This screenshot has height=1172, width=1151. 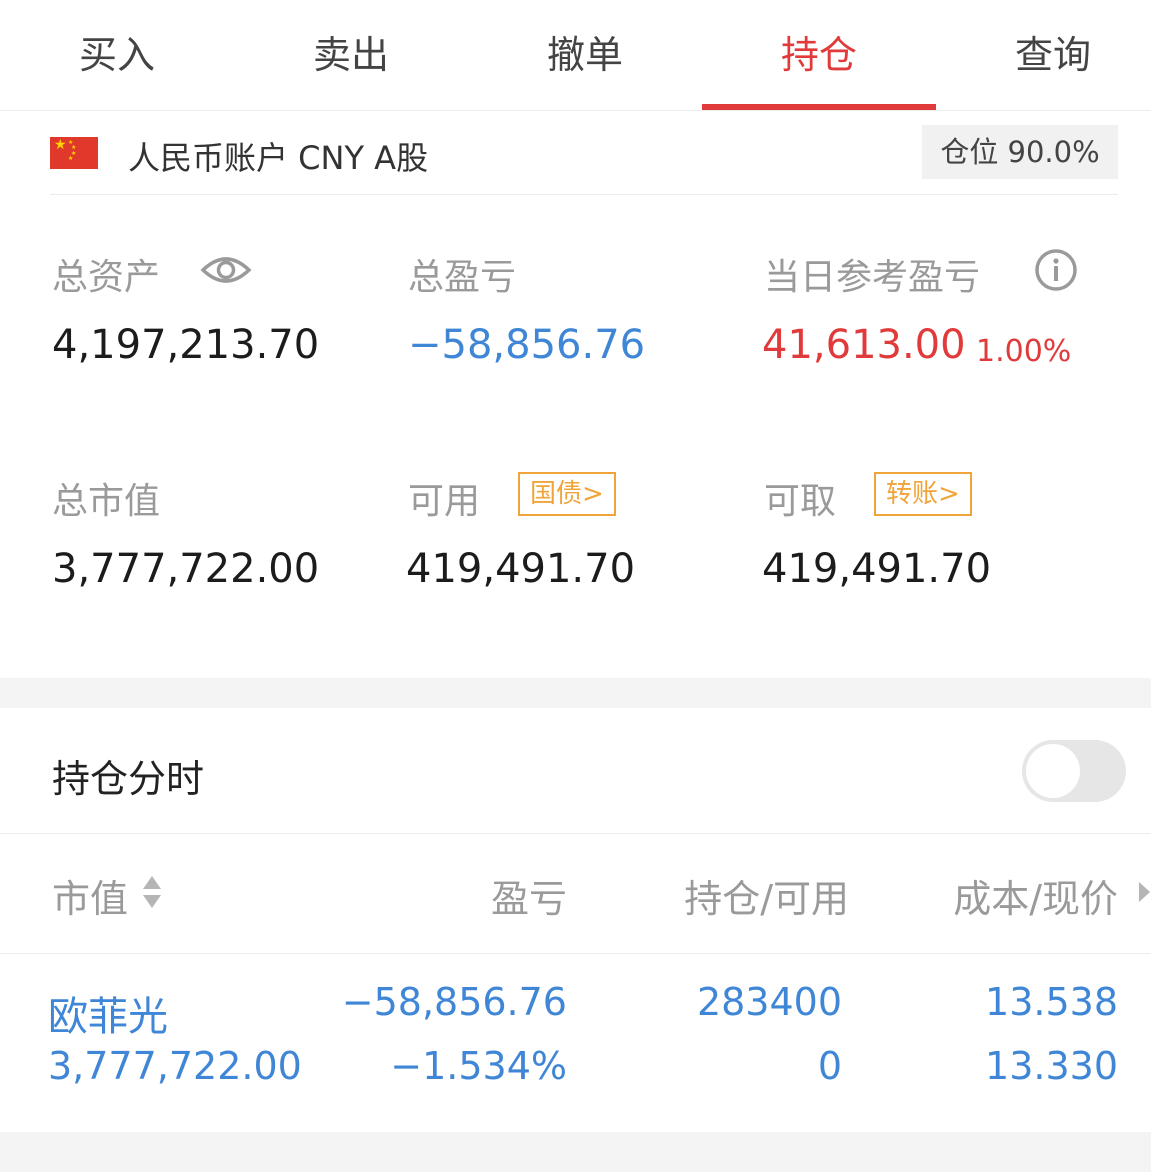 What do you see at coordinates (478, 1066) in the screenshot?
I see `stock-pl-percent: −1.534%` at bounding box center [478, 1066].